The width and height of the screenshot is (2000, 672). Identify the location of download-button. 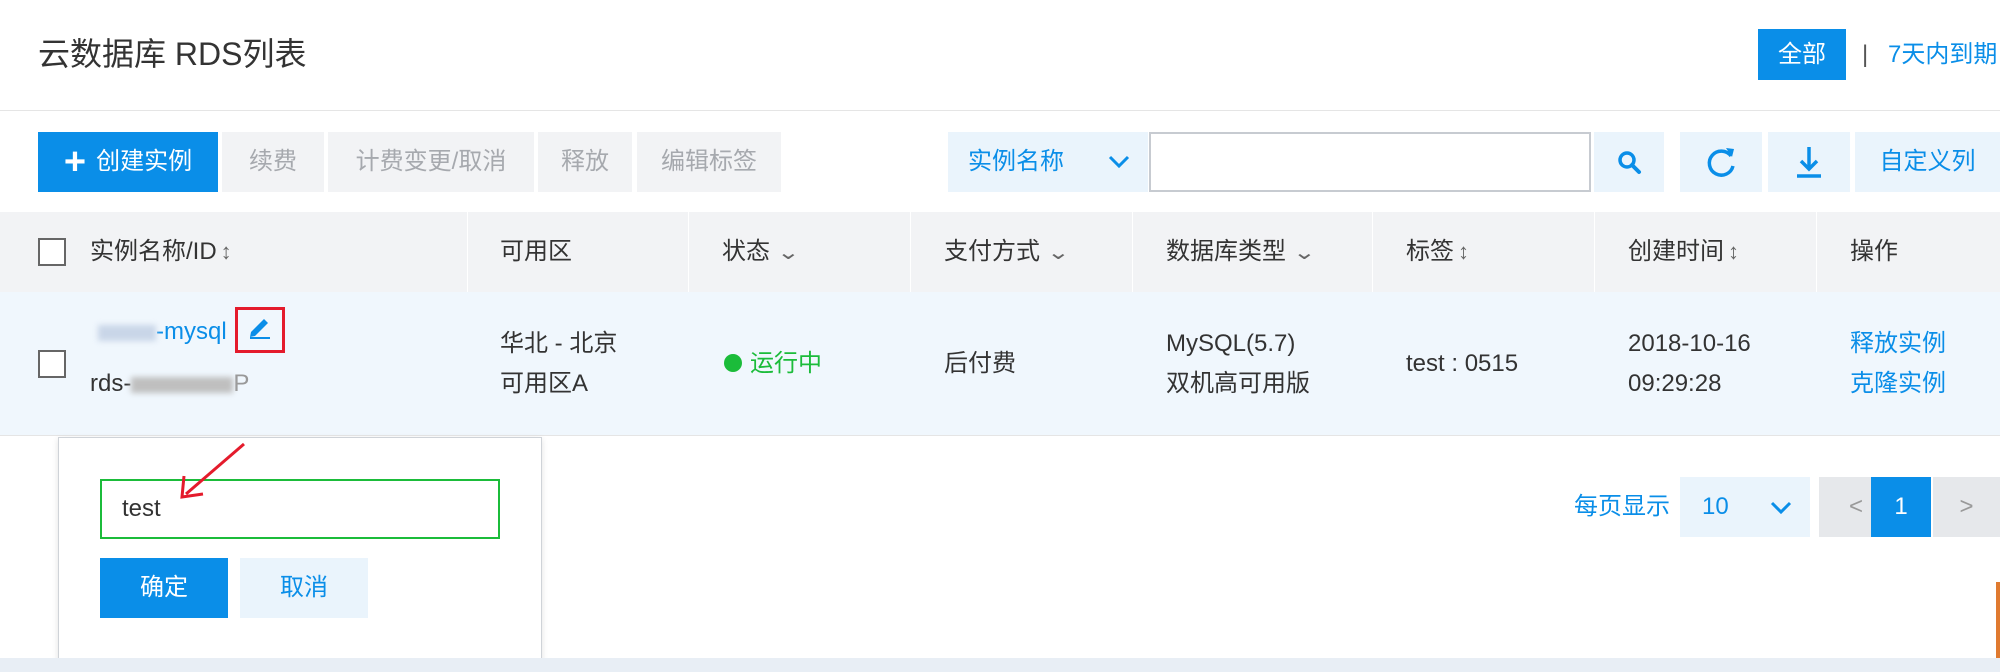
(1809, 162).